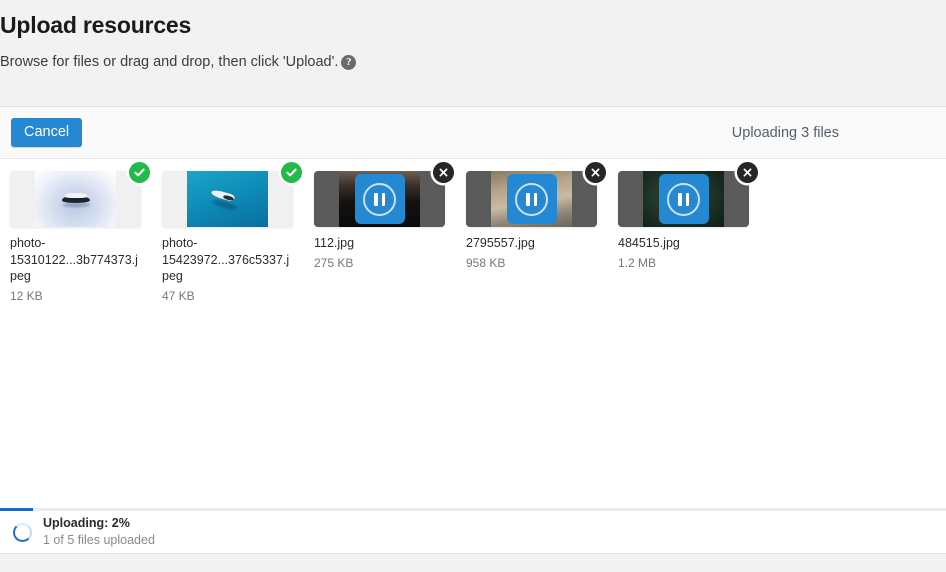 The width and height of the screenshot is (946, 572). I want to click on file-item: 112.jpg 275 KB, so click(390, 216).